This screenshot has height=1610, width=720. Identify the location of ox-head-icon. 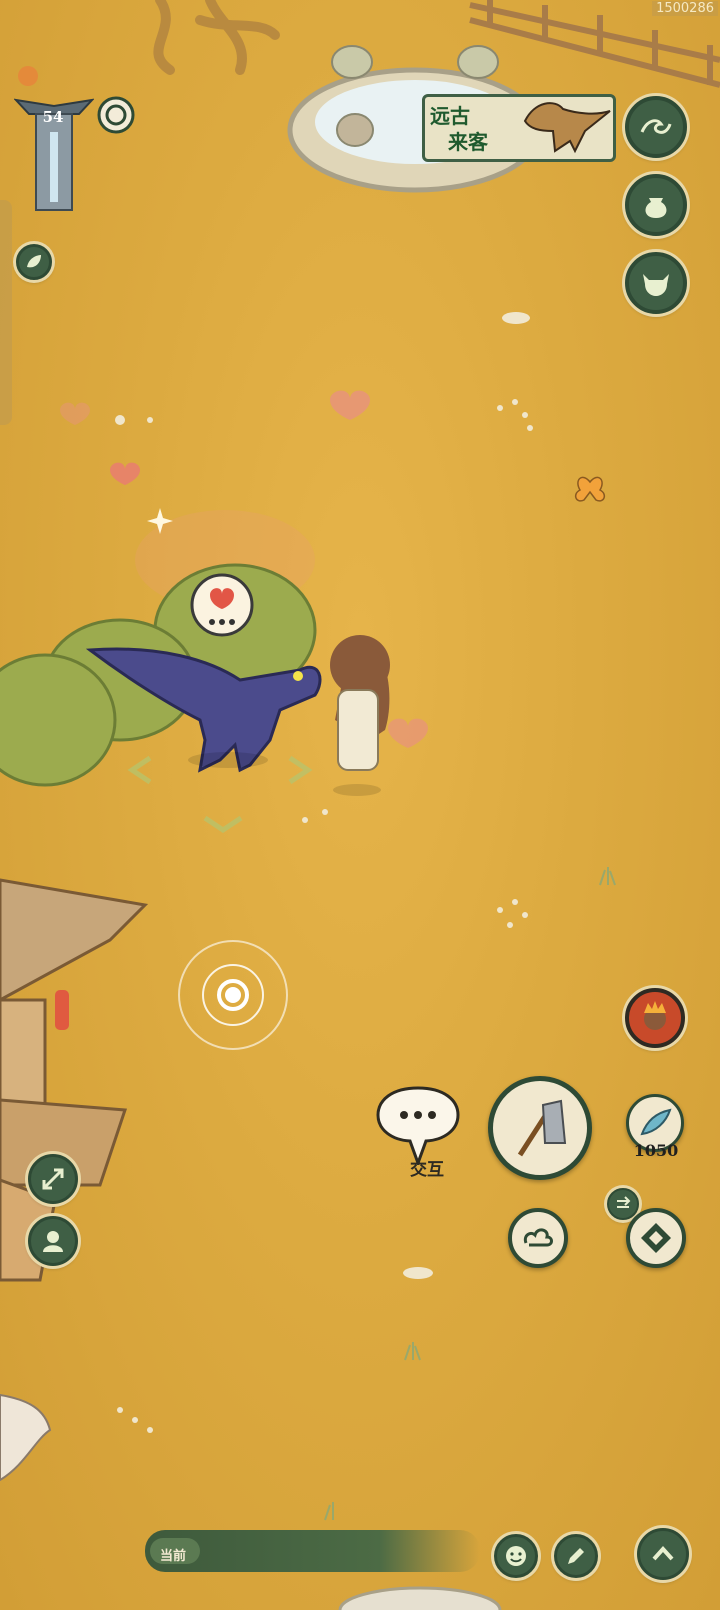
(656, 285).